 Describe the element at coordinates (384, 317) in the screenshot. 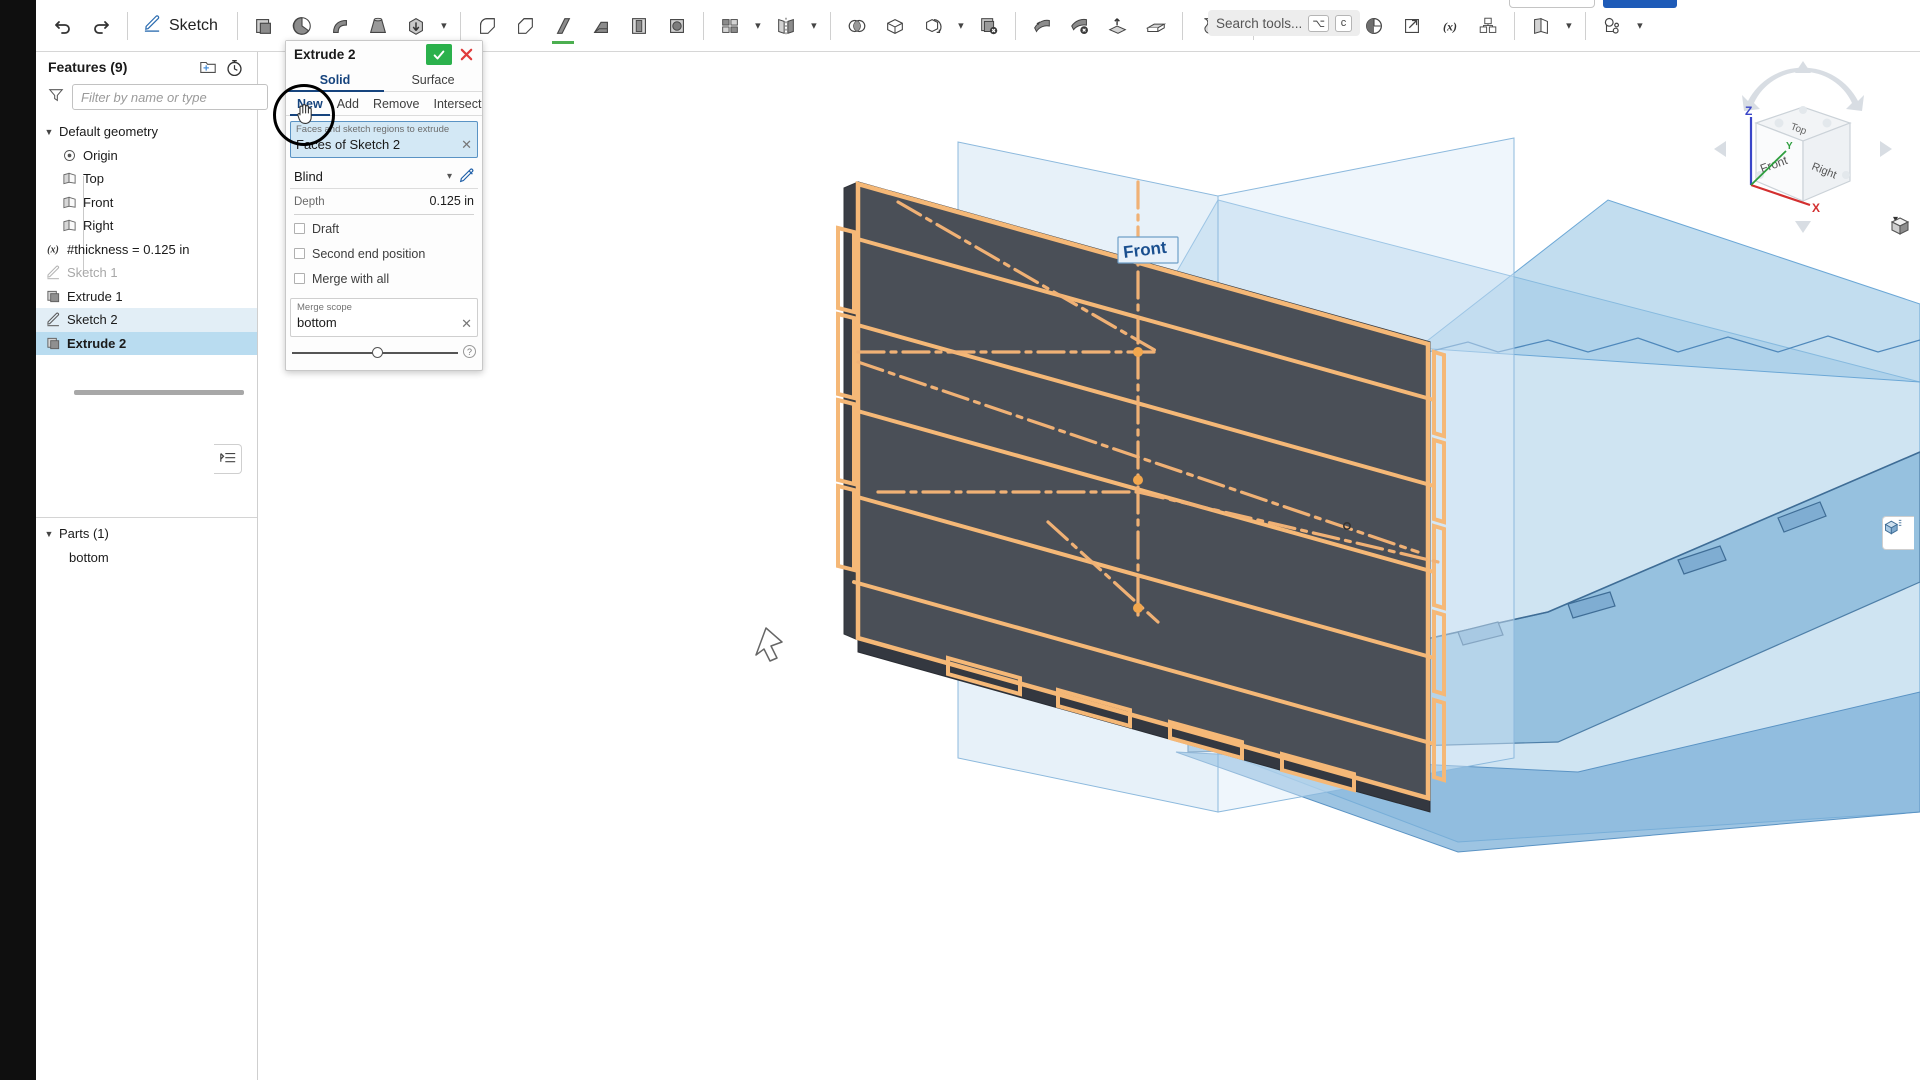

I see `merge-scope-box: Merge scope bottom ✕` at that location.